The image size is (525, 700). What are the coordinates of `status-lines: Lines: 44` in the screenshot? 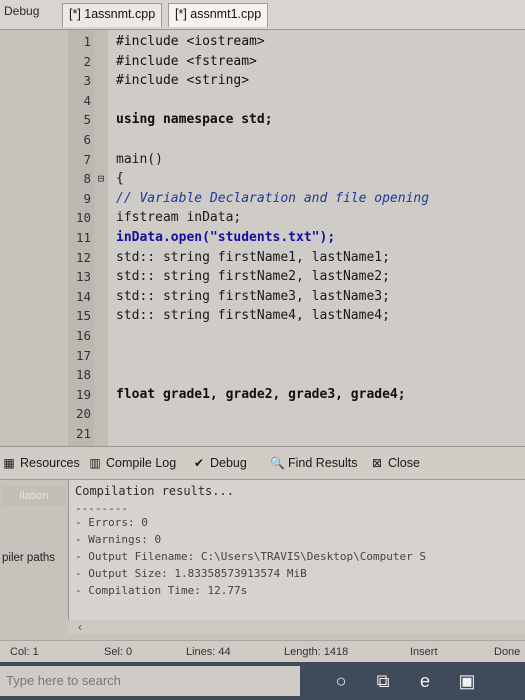 It's located at (208, 652).